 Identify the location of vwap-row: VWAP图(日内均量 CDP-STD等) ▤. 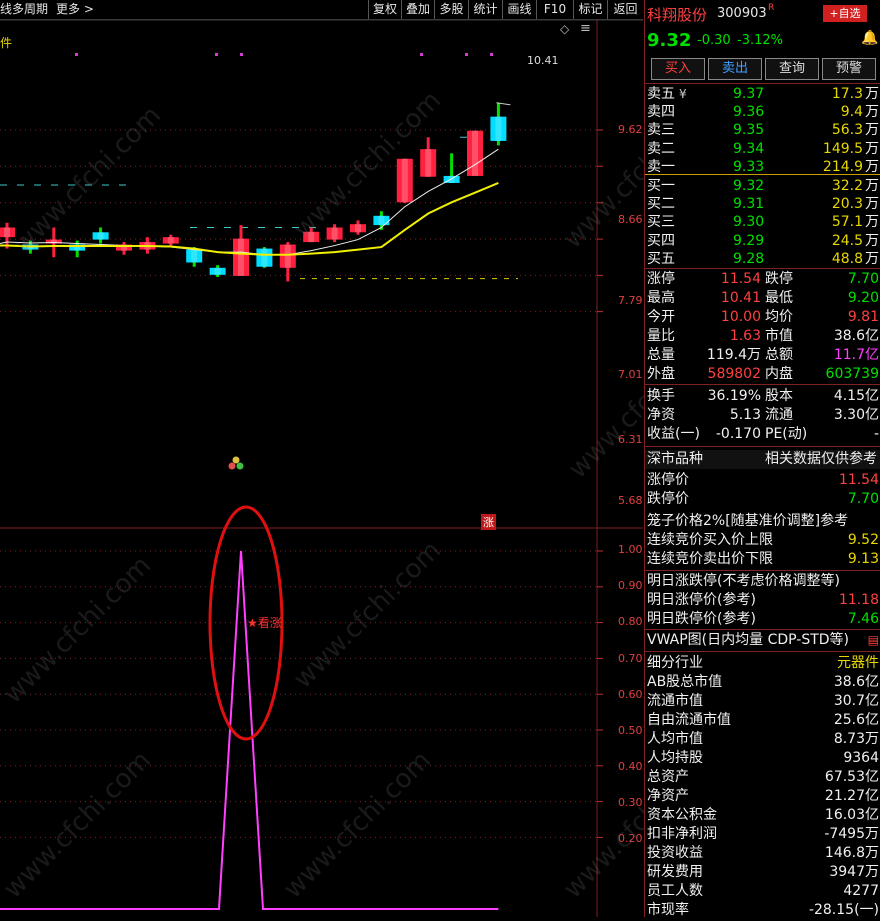
(762, 640).